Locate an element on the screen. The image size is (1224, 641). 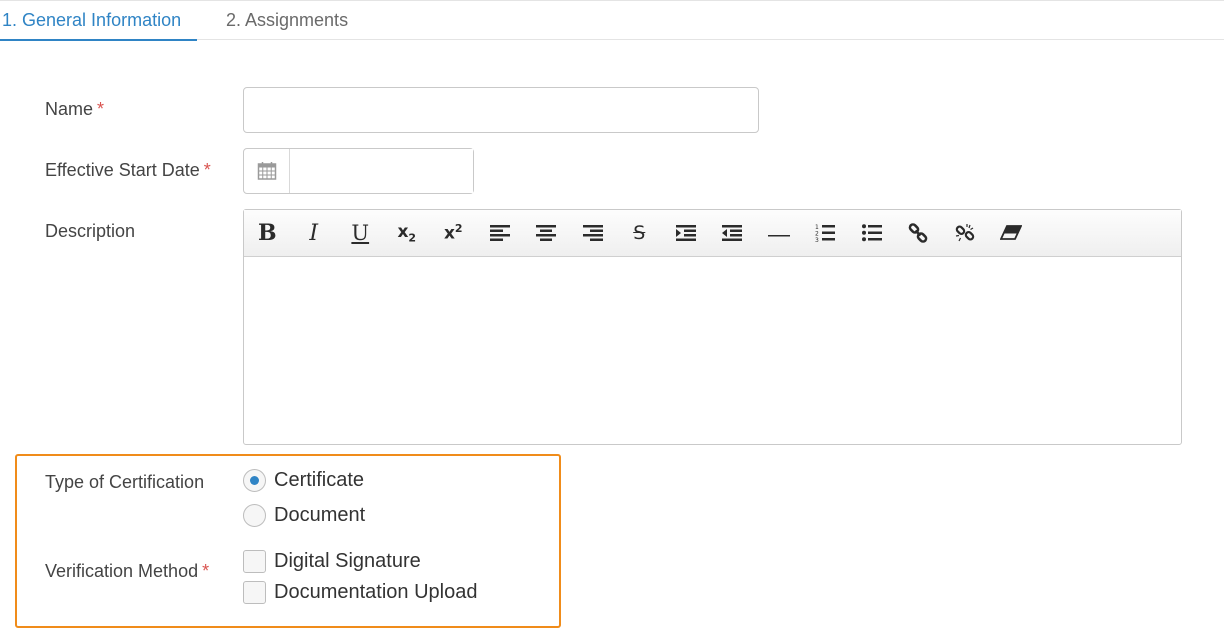
align-left-icon is located at coordinates (499, 233).